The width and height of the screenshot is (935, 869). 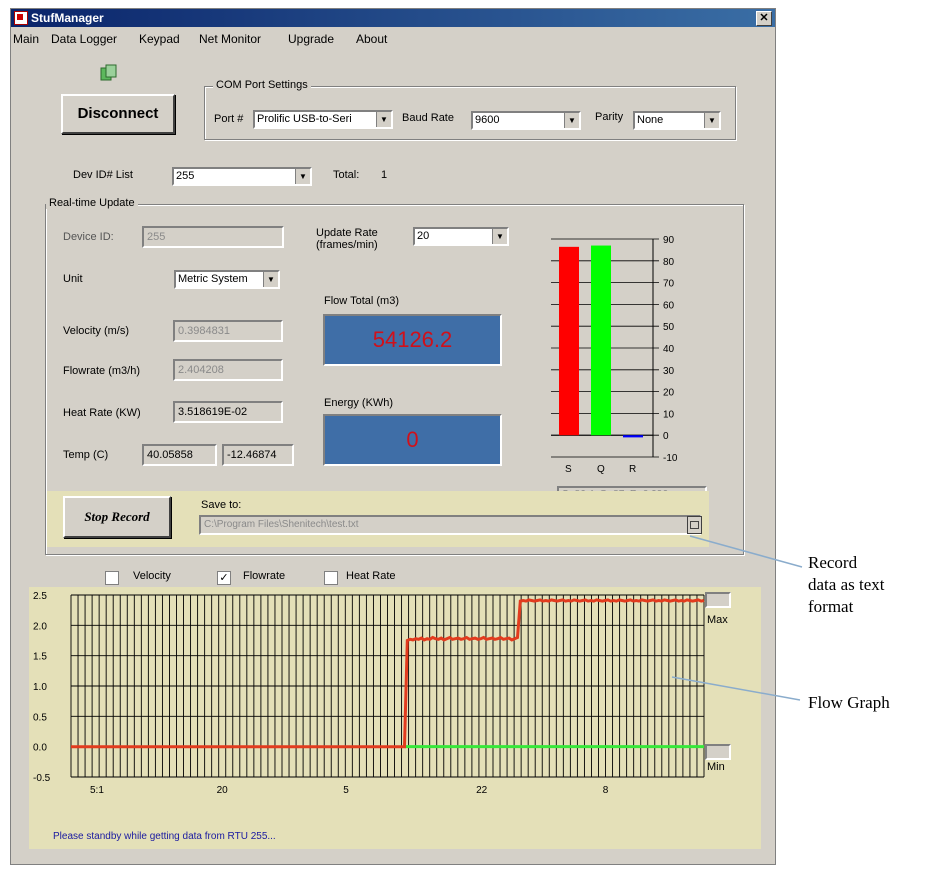 What do you see at coordinates (88, 237) in the screenshot?
I see `device-id-label: Device ID:` at bounding box center [88, 237].